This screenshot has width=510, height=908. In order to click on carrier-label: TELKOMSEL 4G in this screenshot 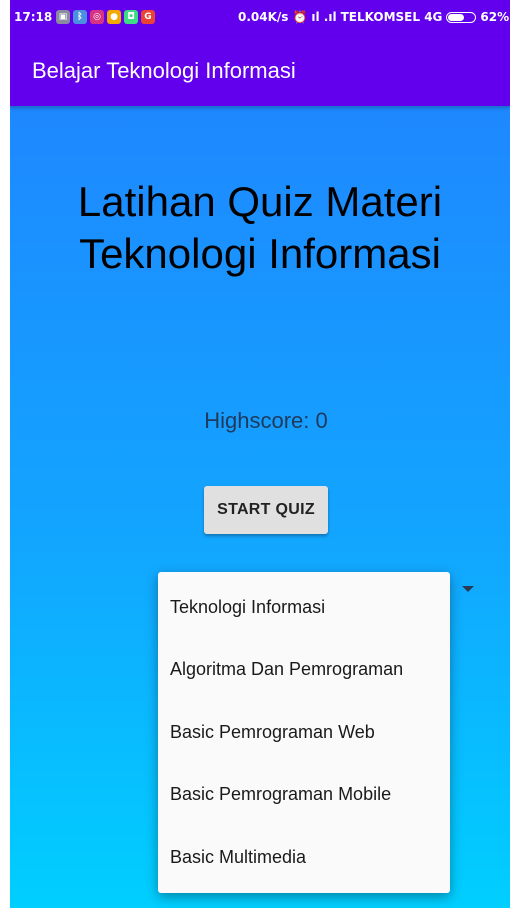, I will do `click(391, 17)`.